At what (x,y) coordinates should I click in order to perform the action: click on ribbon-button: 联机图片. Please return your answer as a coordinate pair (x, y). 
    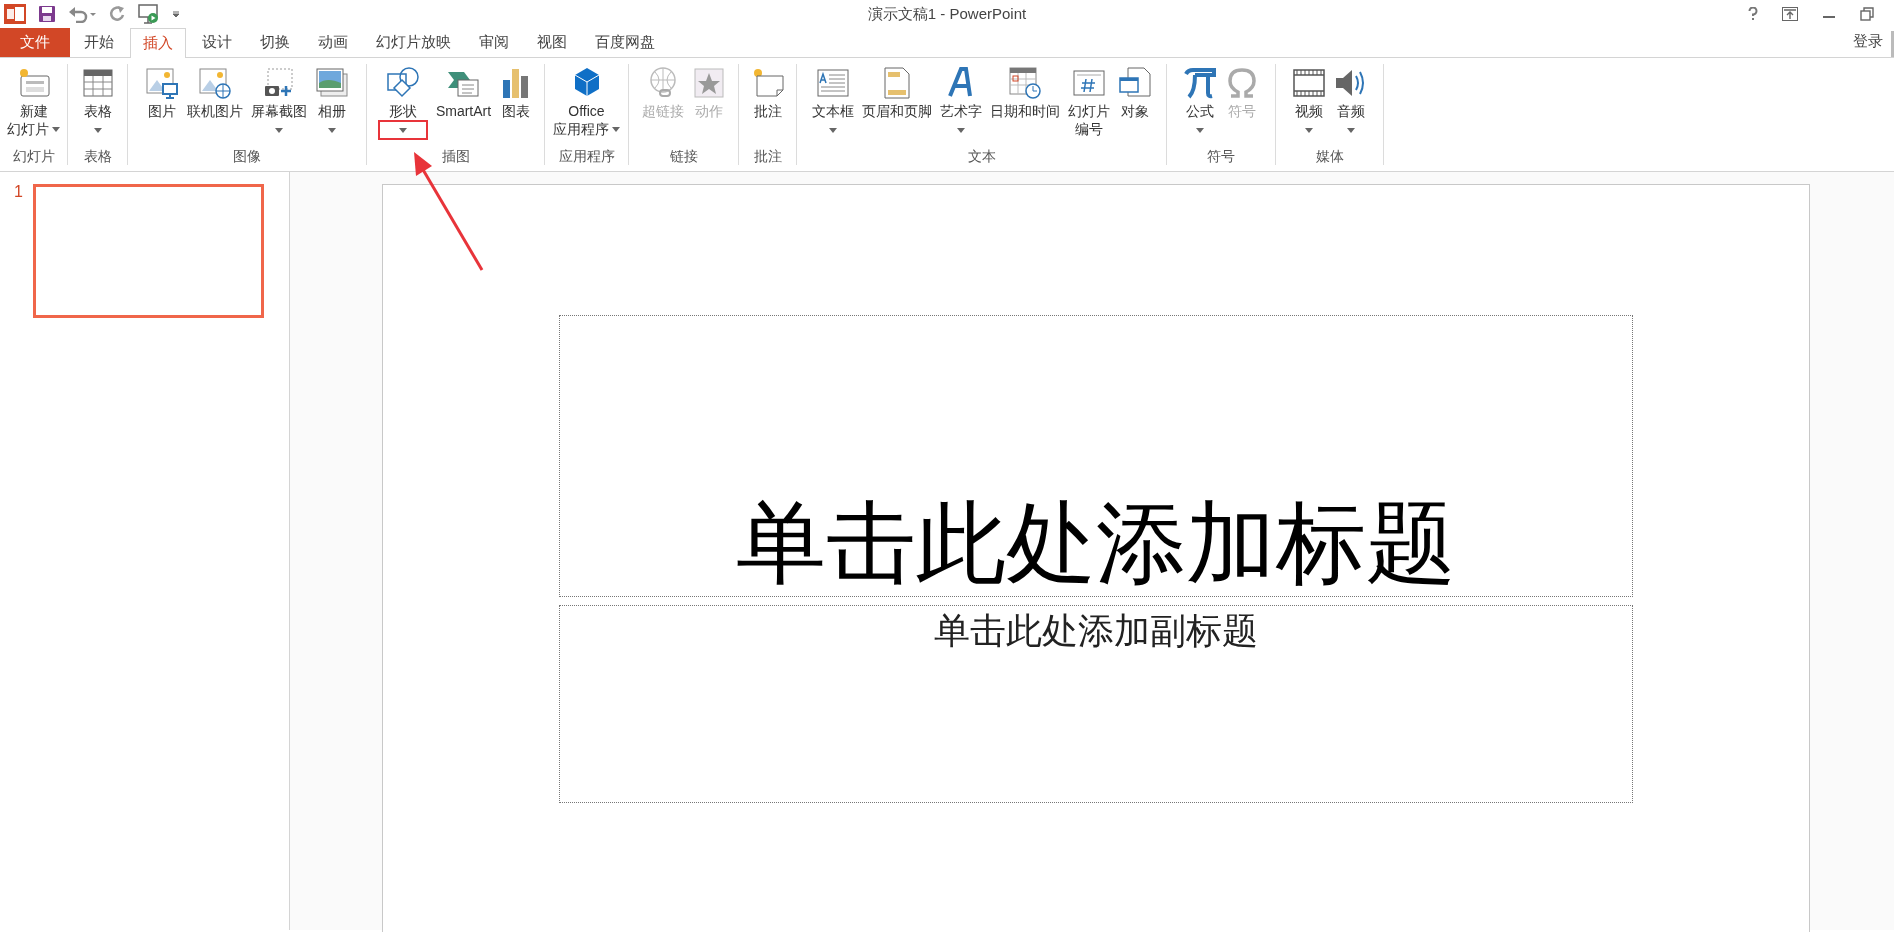
    Looking at the image, I should click on (215, 92).